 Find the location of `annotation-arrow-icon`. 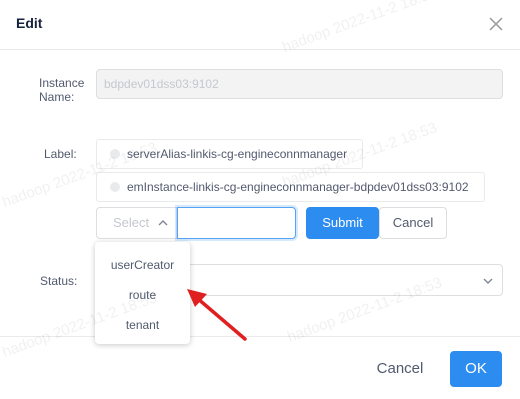

annotation-arrow-icon is located at coordinates (217, 315).